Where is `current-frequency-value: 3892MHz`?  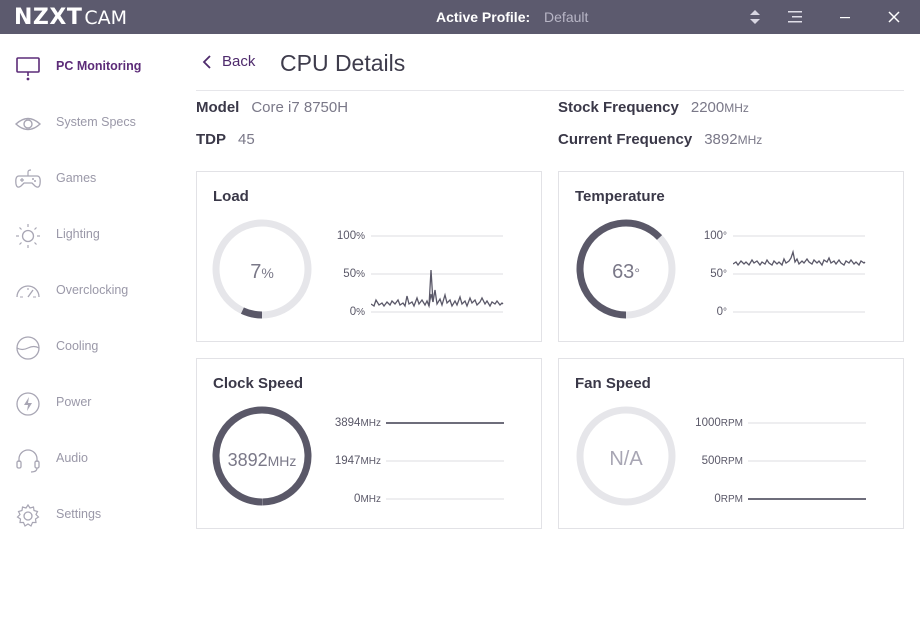 current-frequency-value: 3892MHz is located at coordinates (733, 139).